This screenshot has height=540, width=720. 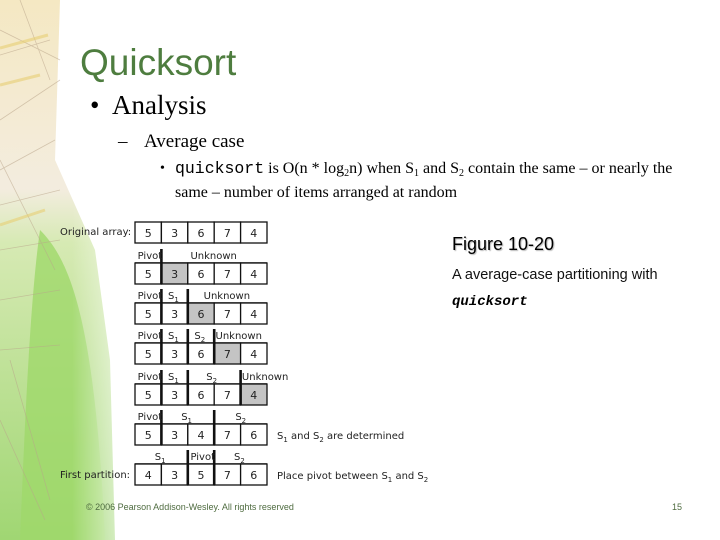 I want to click on label-first-partition: First partition:, so click(x=95, y=475).